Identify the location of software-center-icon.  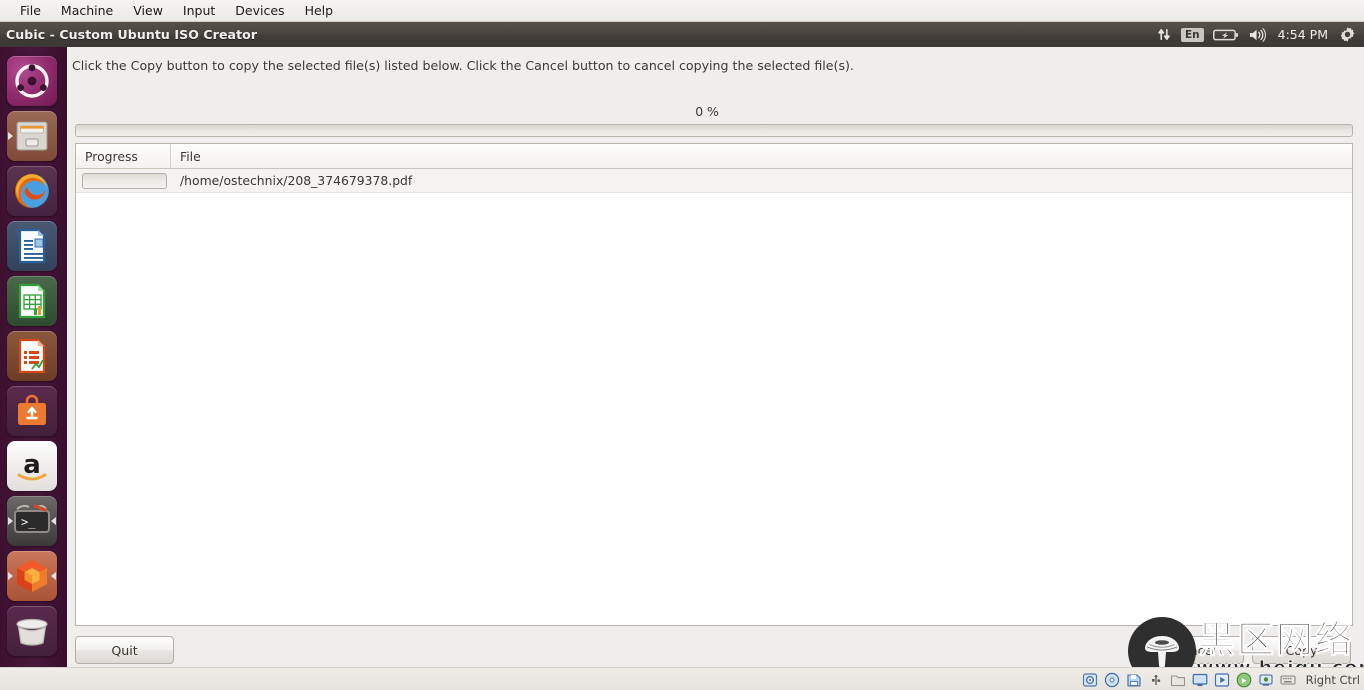
(32, 409).